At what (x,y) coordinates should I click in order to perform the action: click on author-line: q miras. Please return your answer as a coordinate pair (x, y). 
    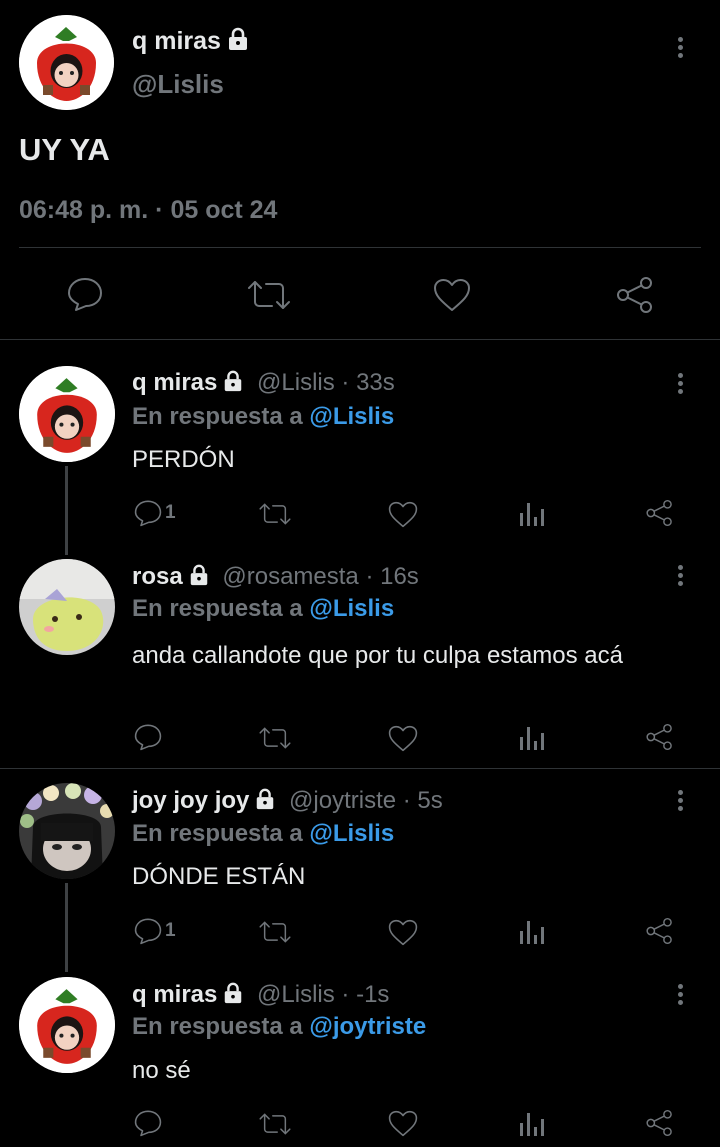
    Looking at the image, I should click on (191, 41).